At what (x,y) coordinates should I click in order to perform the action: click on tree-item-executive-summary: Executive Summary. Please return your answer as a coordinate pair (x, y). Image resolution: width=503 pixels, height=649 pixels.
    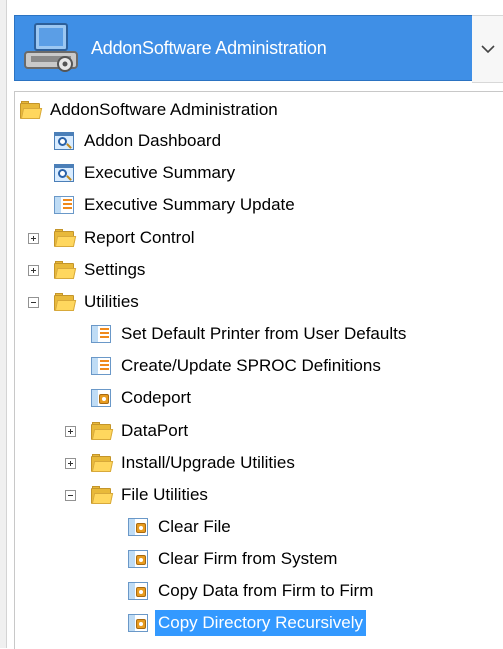
    Looking at the image, I should click on (145, 173).